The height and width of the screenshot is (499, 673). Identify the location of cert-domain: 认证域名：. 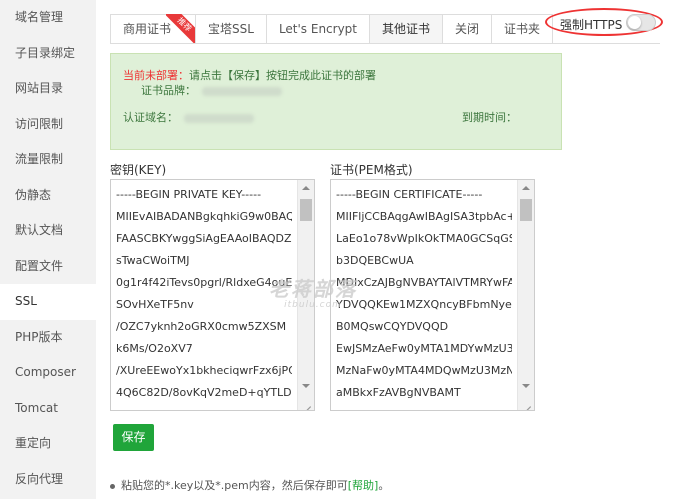
(188, 117).